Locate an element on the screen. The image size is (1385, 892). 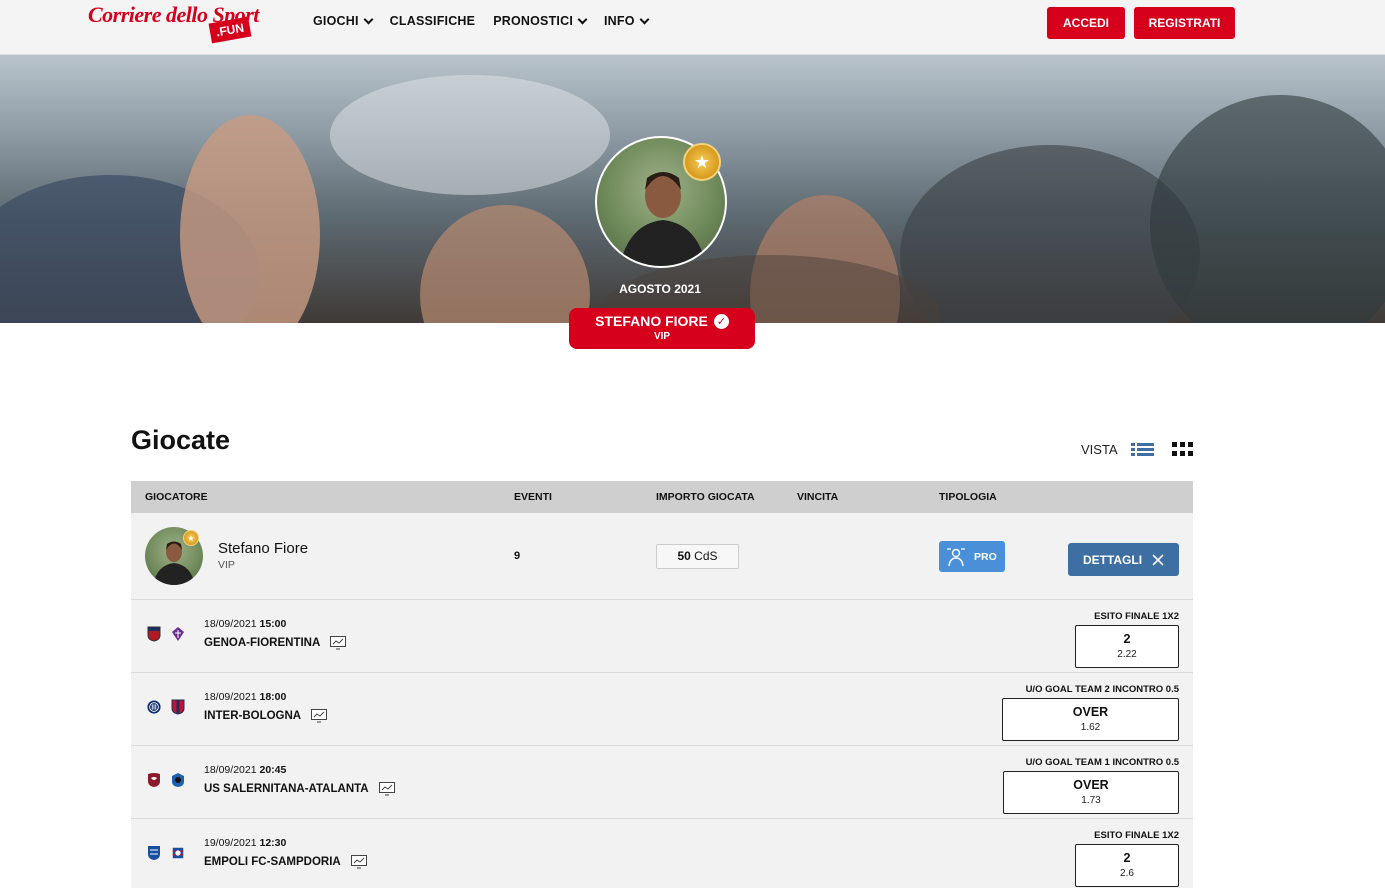
pick-odds: 2.6 is located at coordinates (1127, 873).